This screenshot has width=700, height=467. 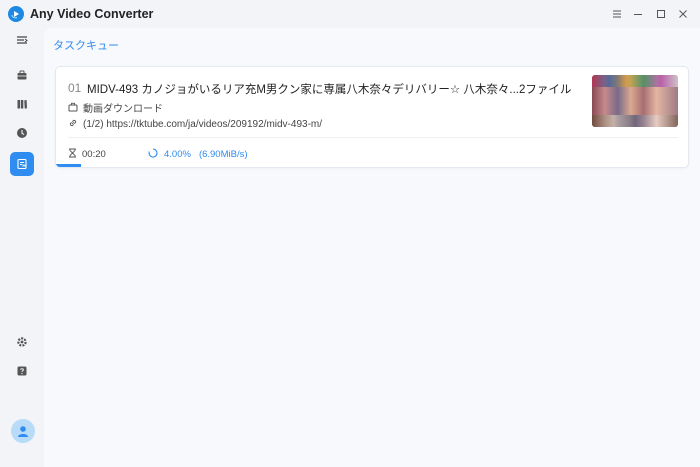 What do you see at coordinates (22, 371) in the screenshot?
I see `help-icon` at bounding box center [22, 371].